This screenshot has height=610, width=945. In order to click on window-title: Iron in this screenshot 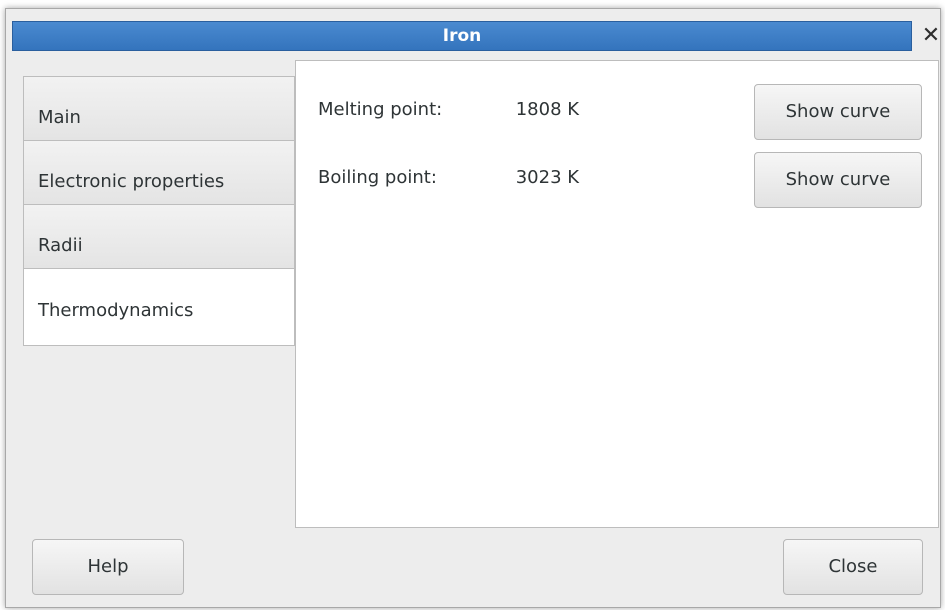, I will do `click(462, 36)`.